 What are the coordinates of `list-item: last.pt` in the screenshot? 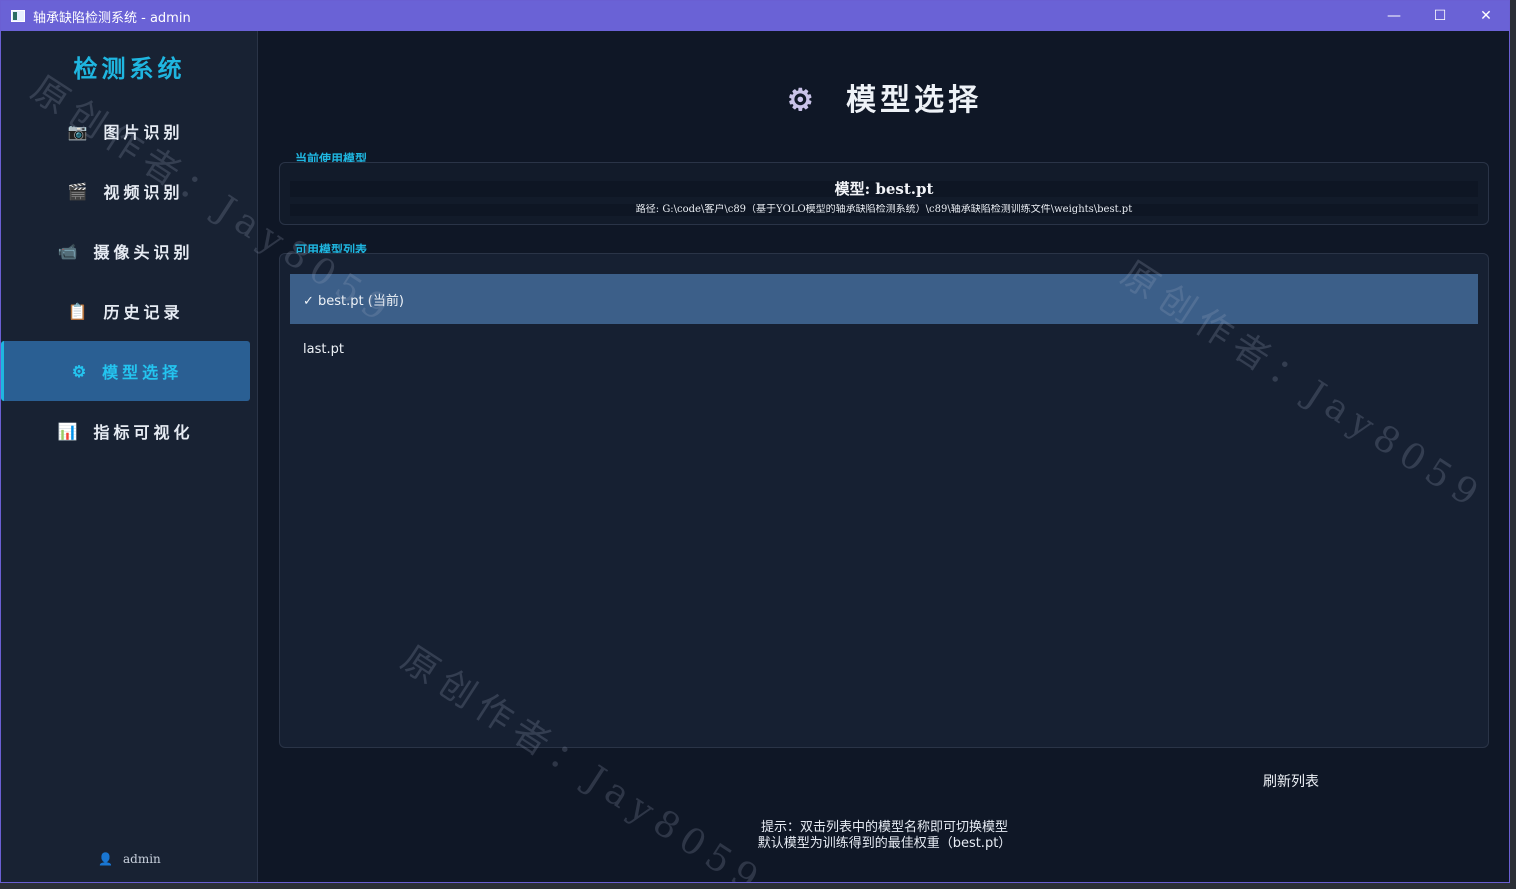 It's located at (884, 349).